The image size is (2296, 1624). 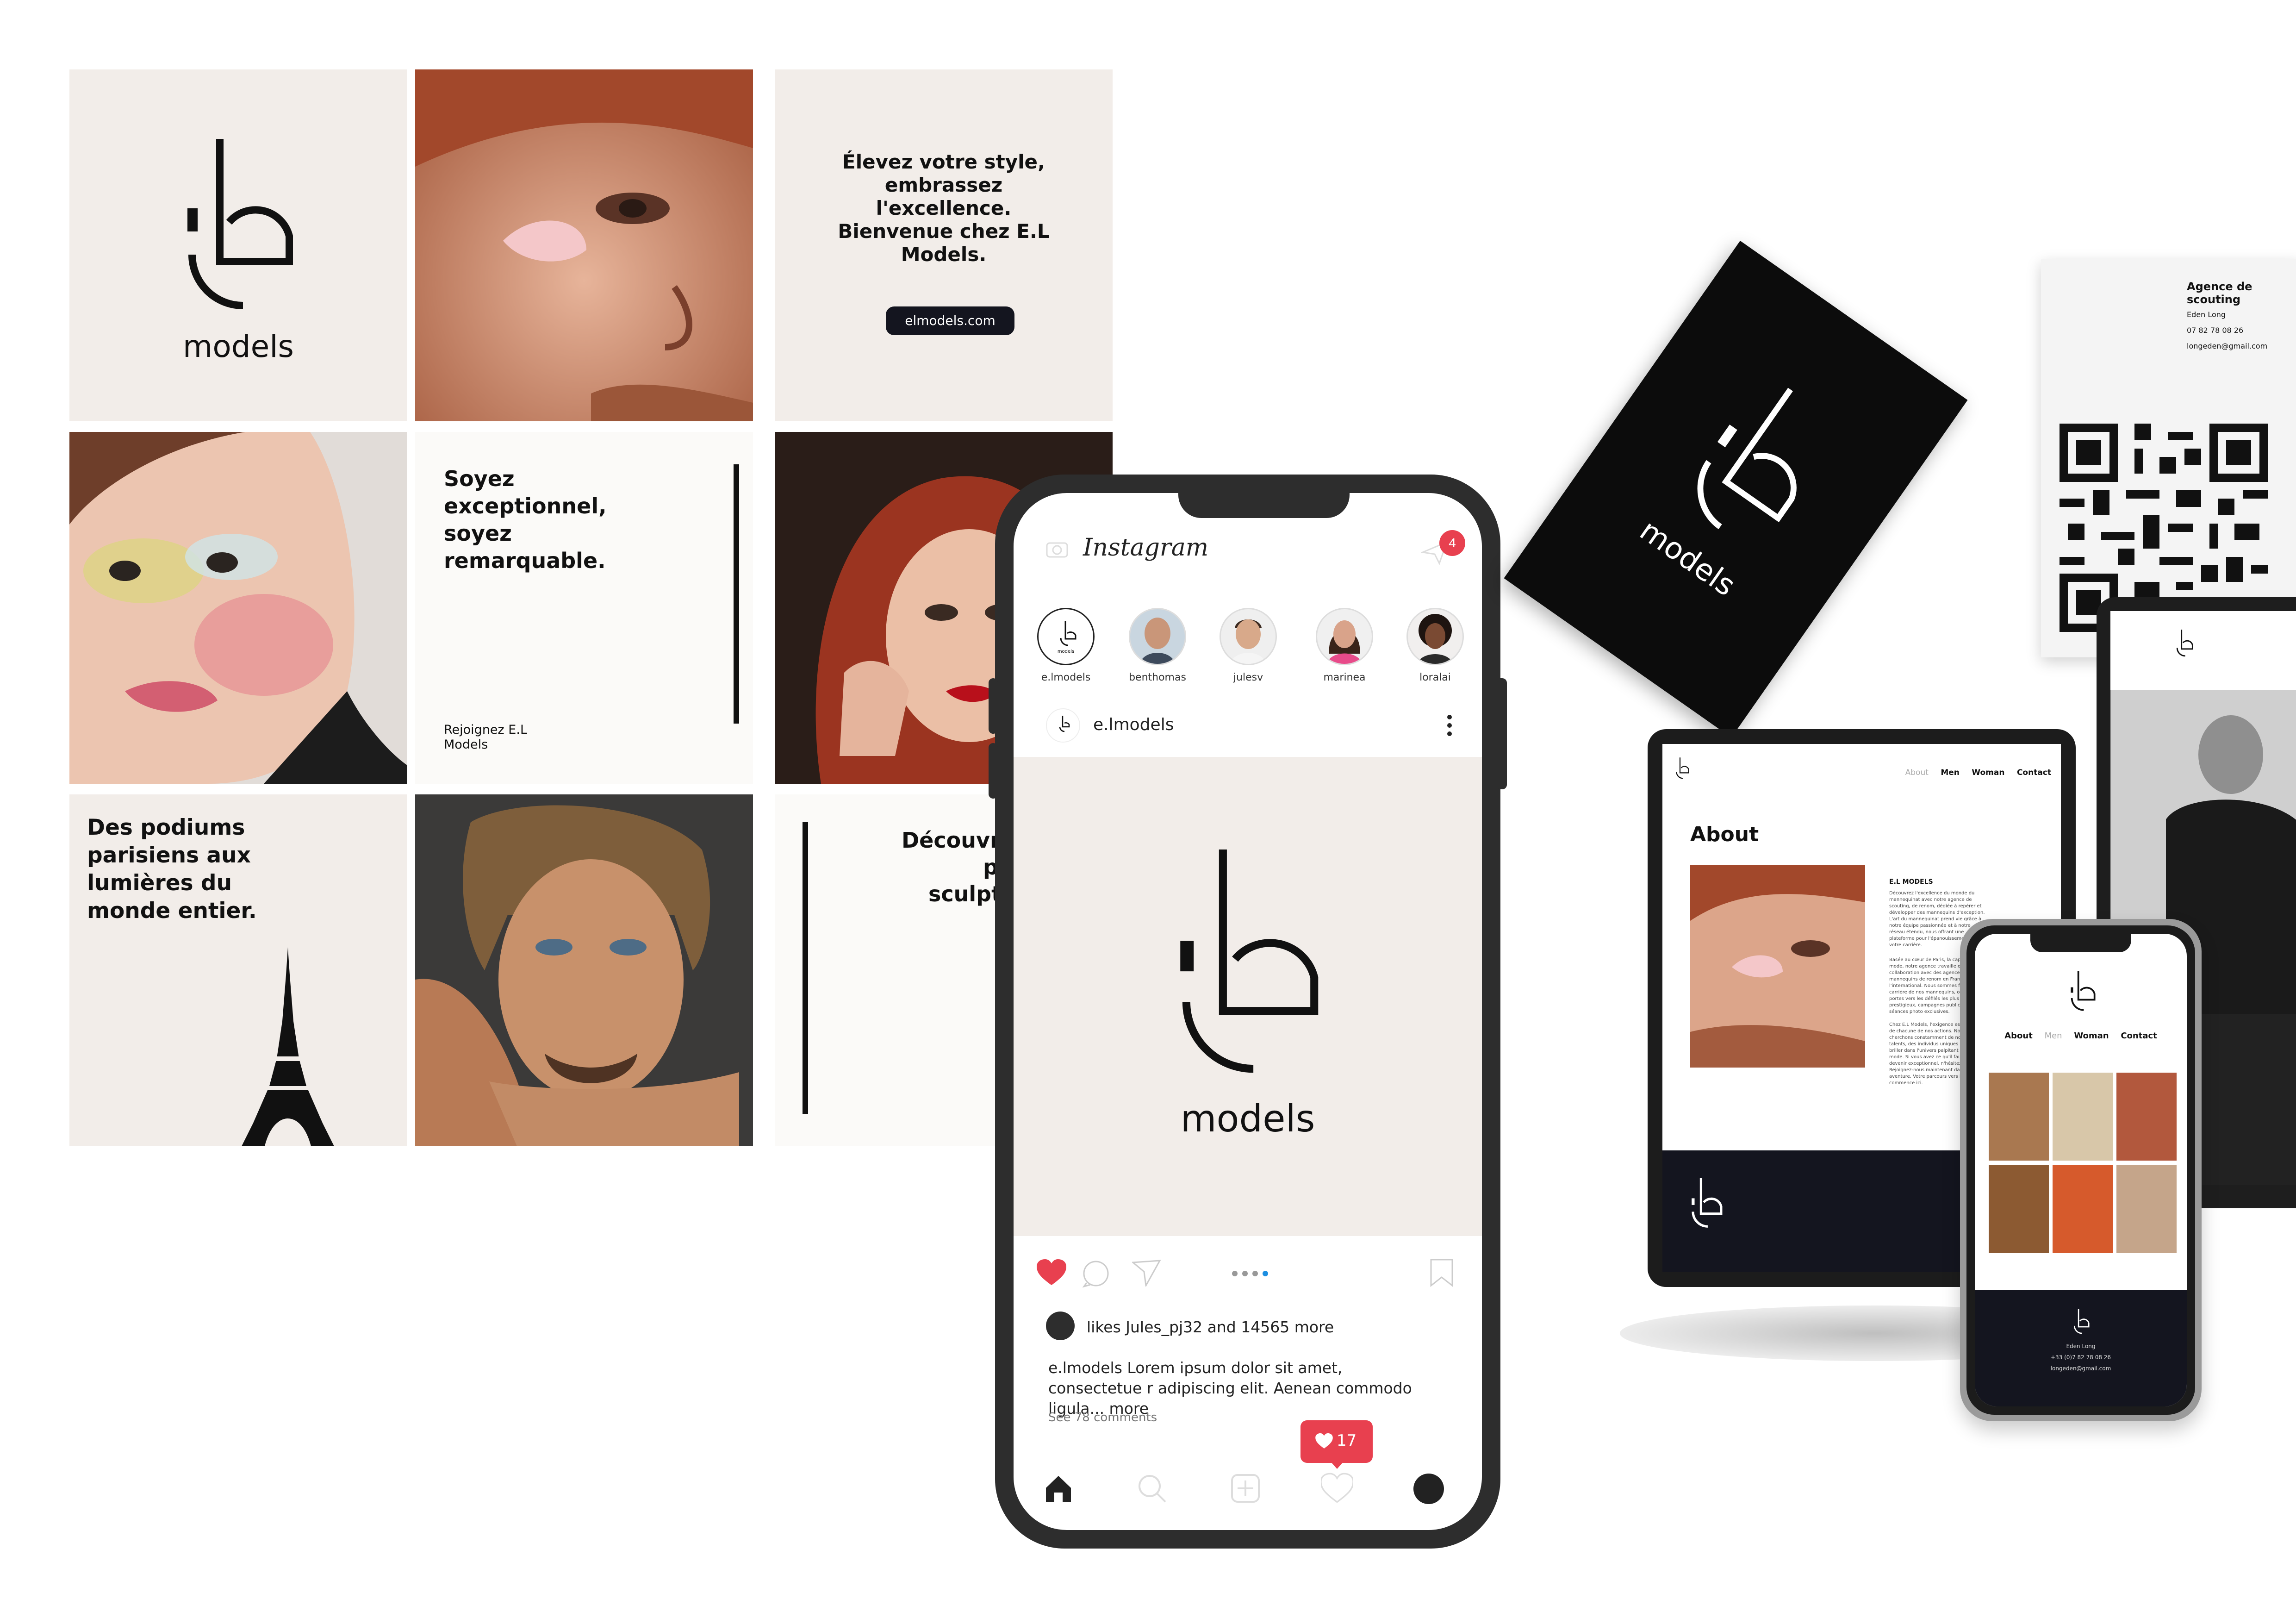 I want to click on dreads-man-photo, so click(x=584, y=970).